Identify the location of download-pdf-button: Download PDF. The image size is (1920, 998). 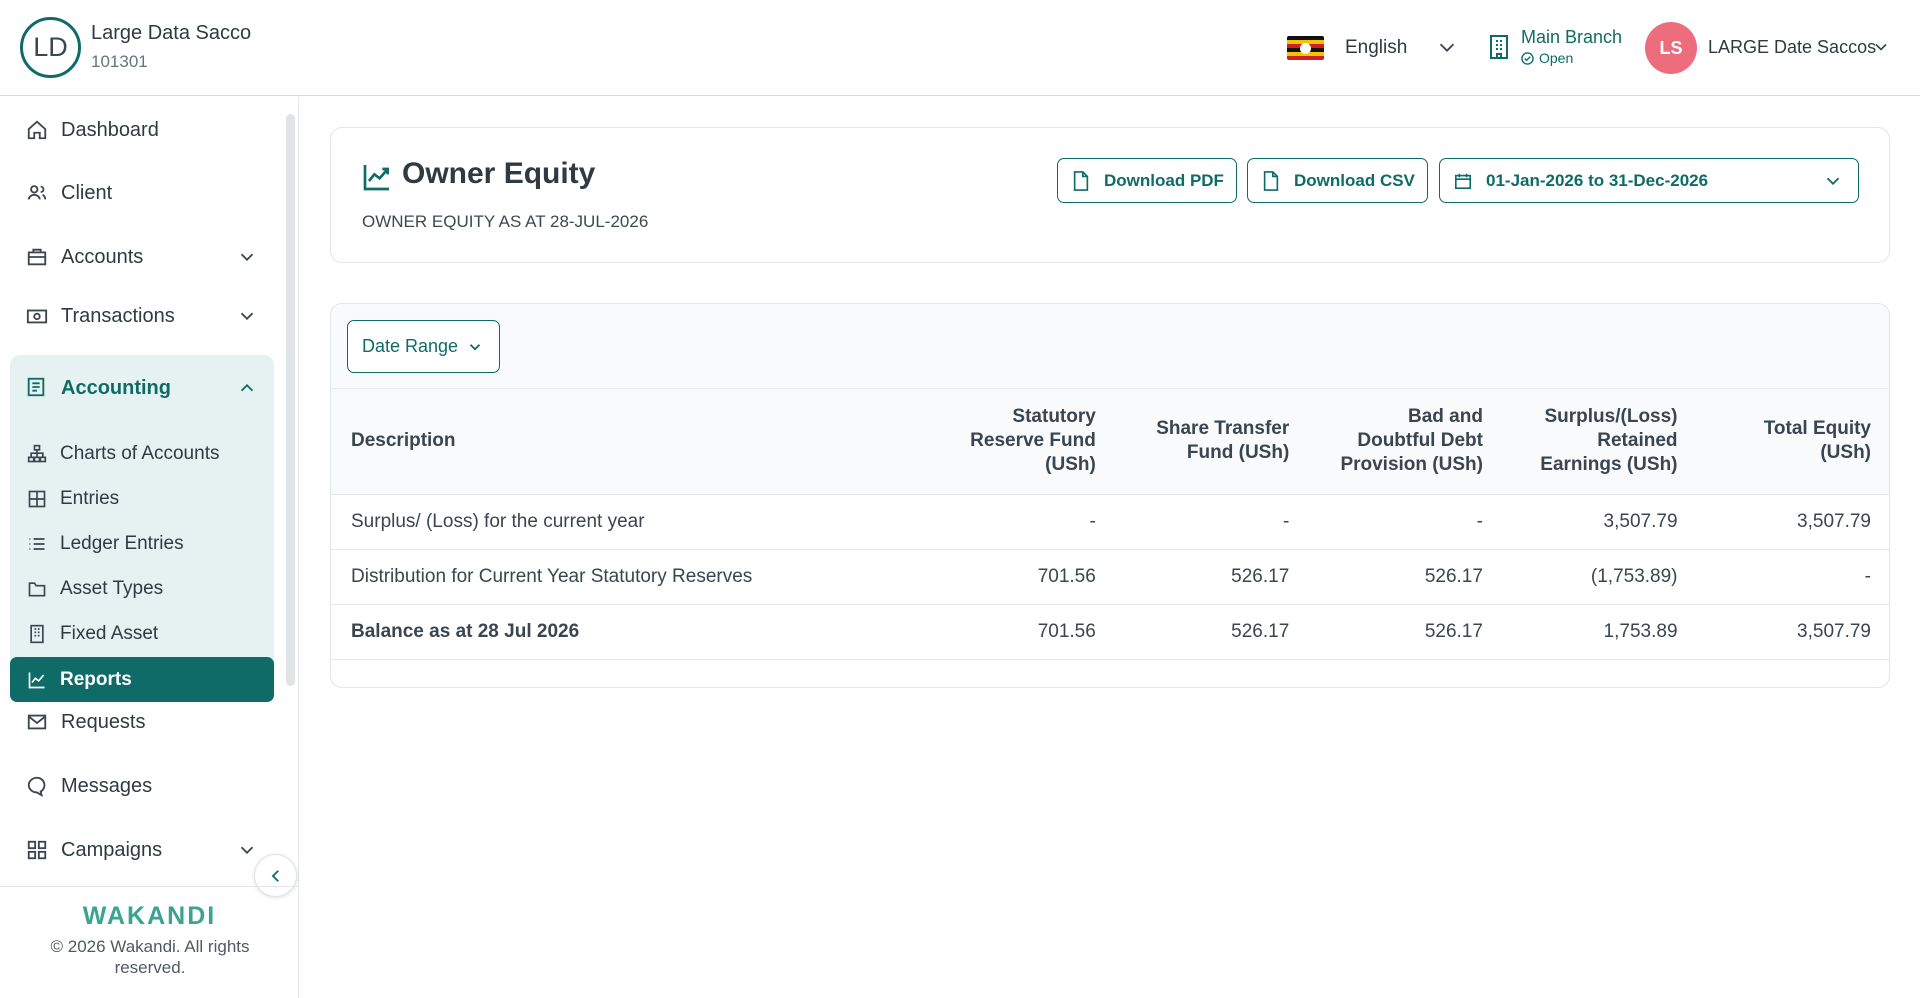
(1147, 180).